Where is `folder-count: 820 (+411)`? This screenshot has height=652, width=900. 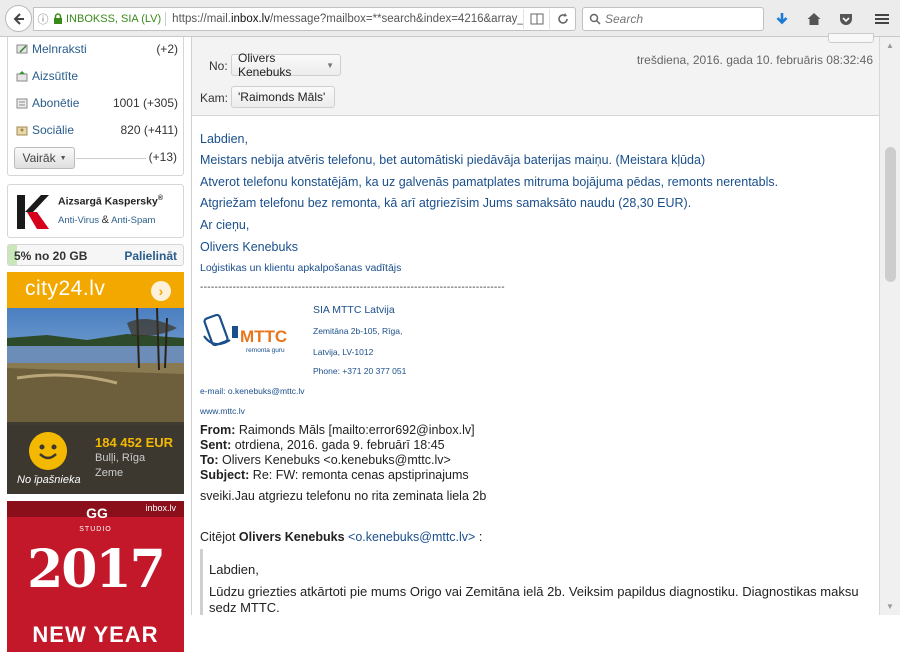
folder-count: 820 (+411) is located at coordinates (149, 130).